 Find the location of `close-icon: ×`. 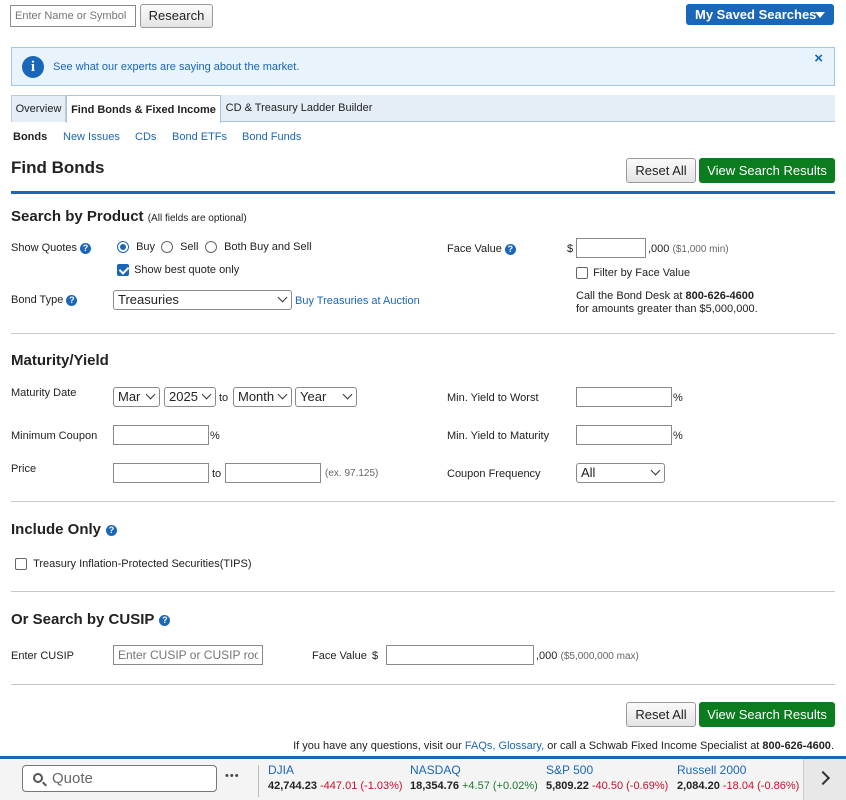

close-icon: × is located at coordinates (818, 58).